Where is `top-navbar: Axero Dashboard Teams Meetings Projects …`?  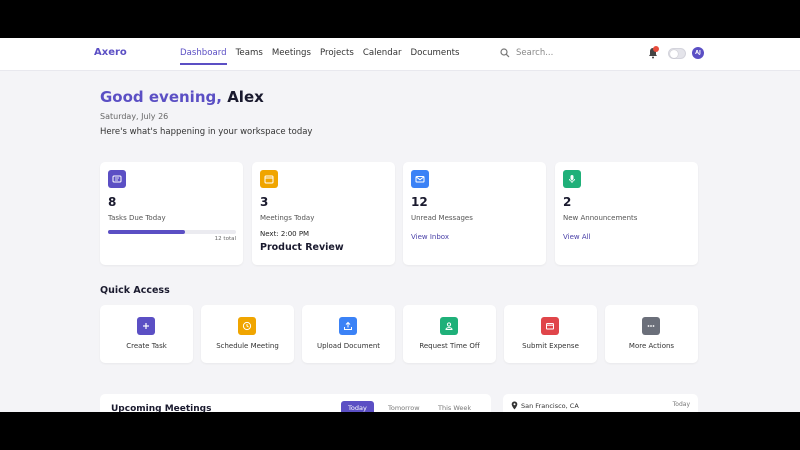 top-navbar: Axero Dashboard Teams Meetings Projects … is located at coordinates (400, 54).